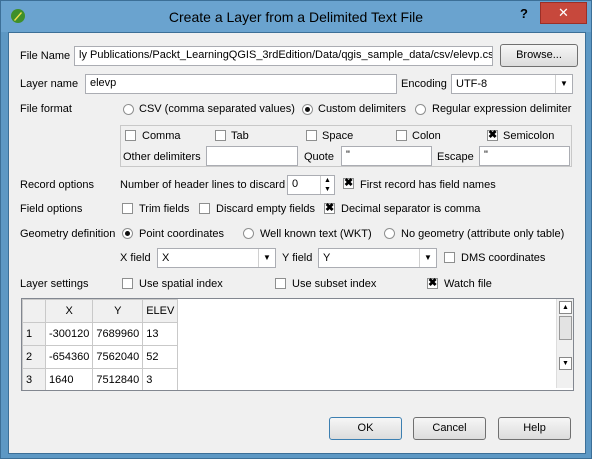  Describe the element at coordinates (311, 185) in the screenshot. I see `header-lines-spinbox: 0 ▲ ▼` at that location.